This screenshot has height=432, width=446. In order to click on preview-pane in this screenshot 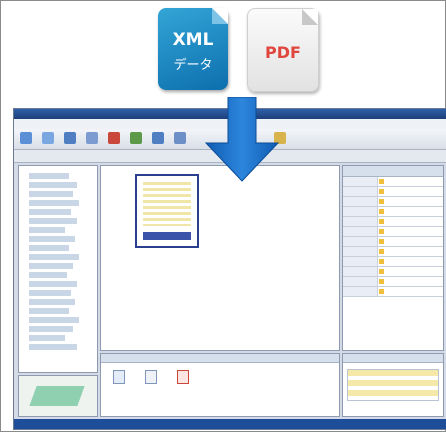, I will do `click(58, 396)`.